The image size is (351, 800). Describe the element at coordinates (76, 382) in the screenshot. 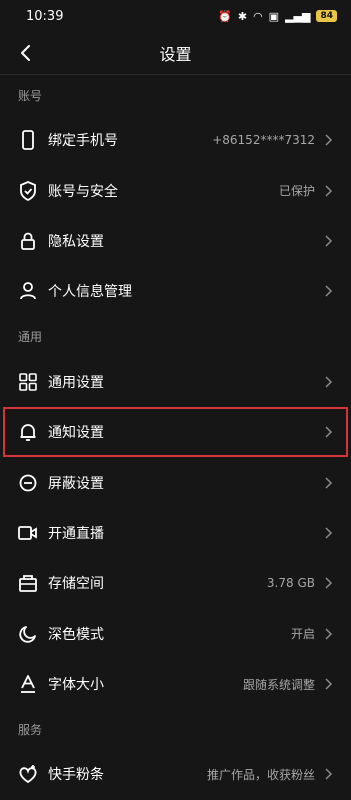

I see `row-label: 通用设置` at that location.